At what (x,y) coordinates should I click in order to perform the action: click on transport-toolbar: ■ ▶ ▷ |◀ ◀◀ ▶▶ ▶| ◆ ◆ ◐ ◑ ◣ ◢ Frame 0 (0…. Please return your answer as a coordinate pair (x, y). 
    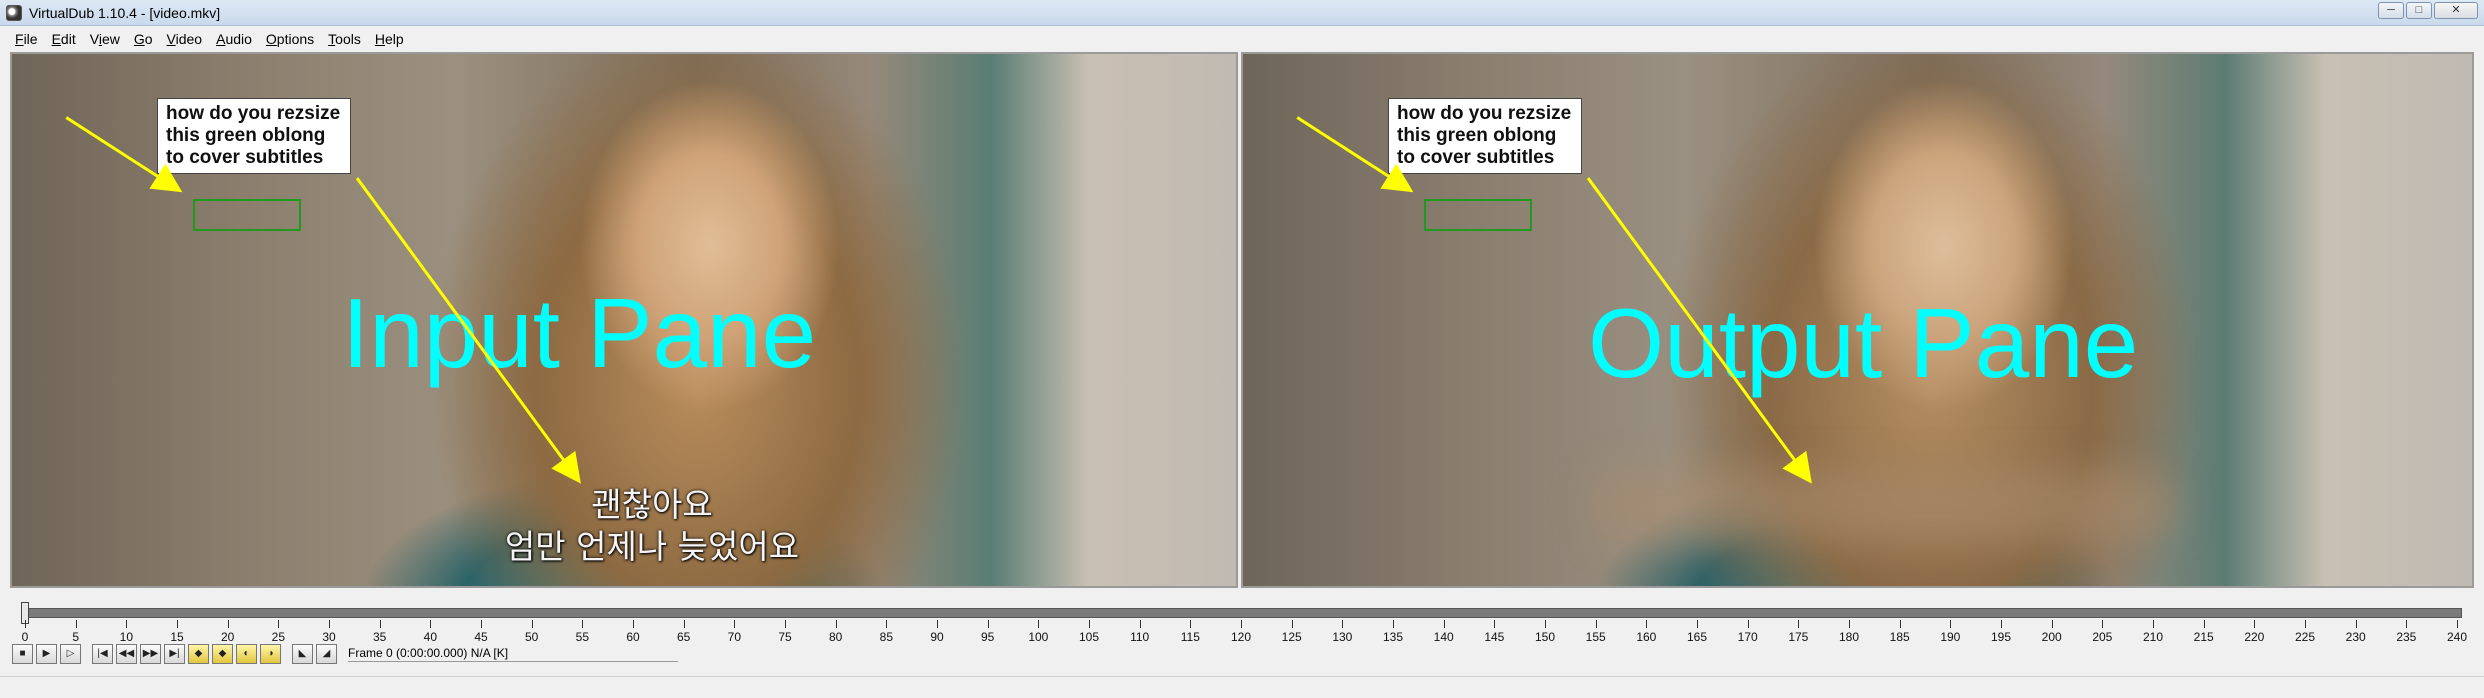
    Looking at the image, I should click on (345, 654).